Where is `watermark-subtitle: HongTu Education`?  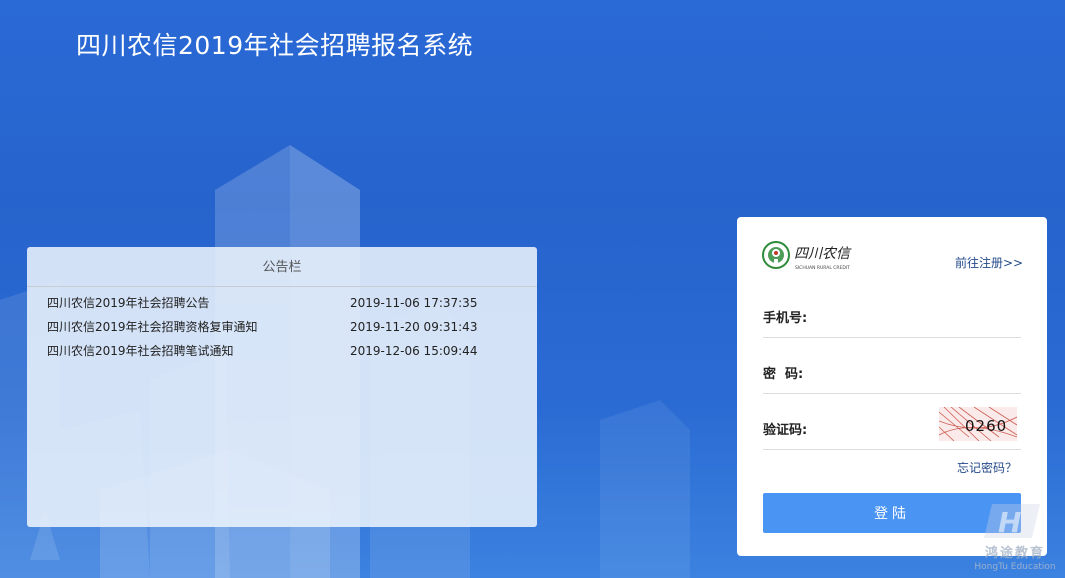
watermark-subtitle: HongTu Education is located at coordinates (1015, 567).